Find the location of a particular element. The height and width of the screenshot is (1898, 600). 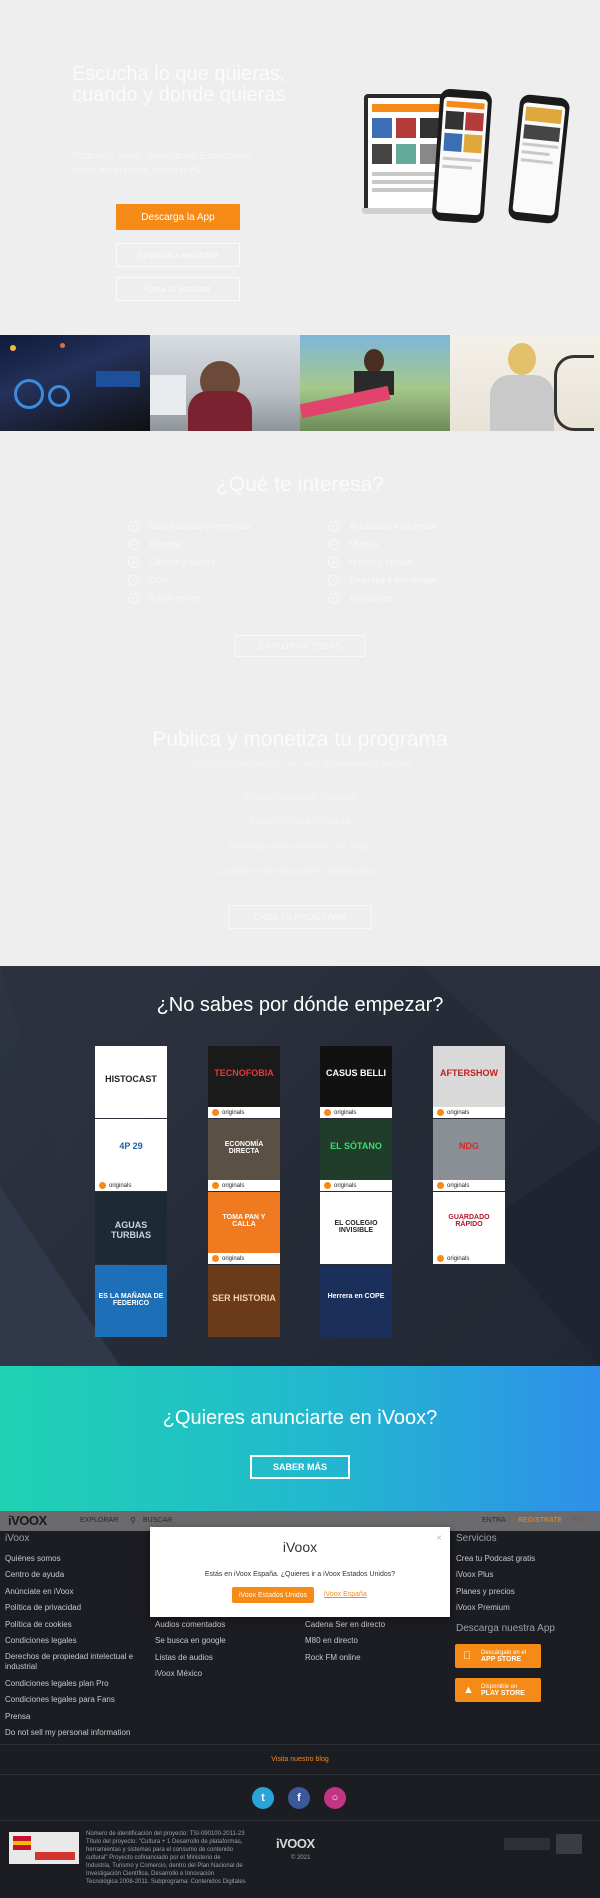

start-listening-button: Empieza a escuchar is located at coordinates (178, 255).